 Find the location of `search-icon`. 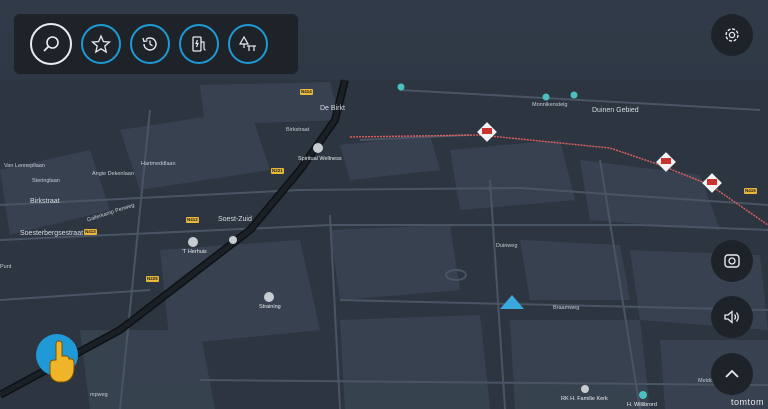

search-icon is located at coordinates (51, 44).